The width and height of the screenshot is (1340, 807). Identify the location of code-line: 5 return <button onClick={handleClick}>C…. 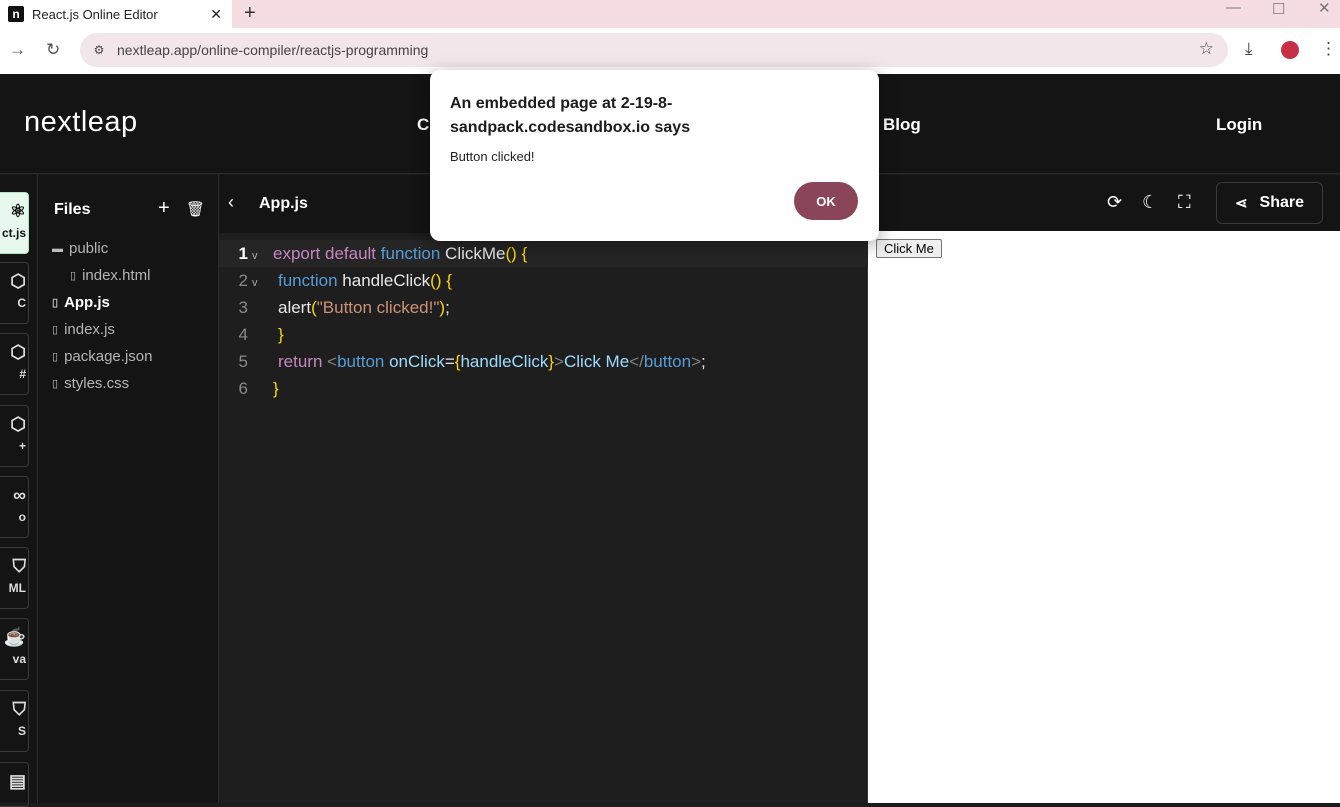
(543, 361).